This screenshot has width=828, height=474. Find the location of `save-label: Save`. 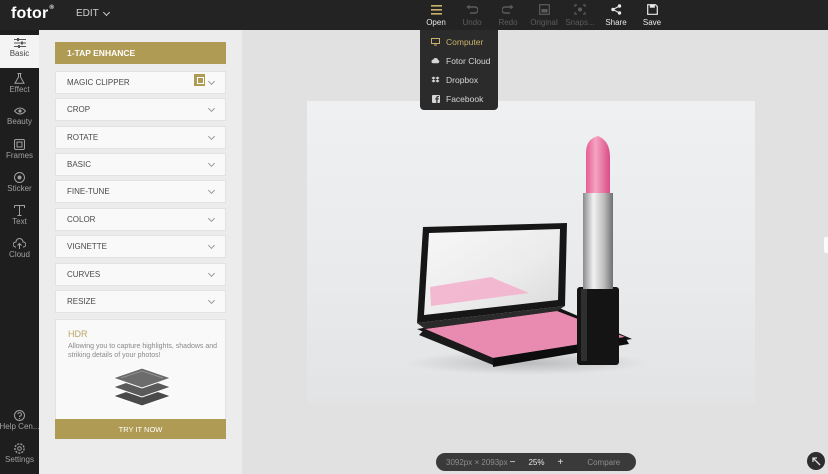

save-label: Save is located at coordinates (652, 22).